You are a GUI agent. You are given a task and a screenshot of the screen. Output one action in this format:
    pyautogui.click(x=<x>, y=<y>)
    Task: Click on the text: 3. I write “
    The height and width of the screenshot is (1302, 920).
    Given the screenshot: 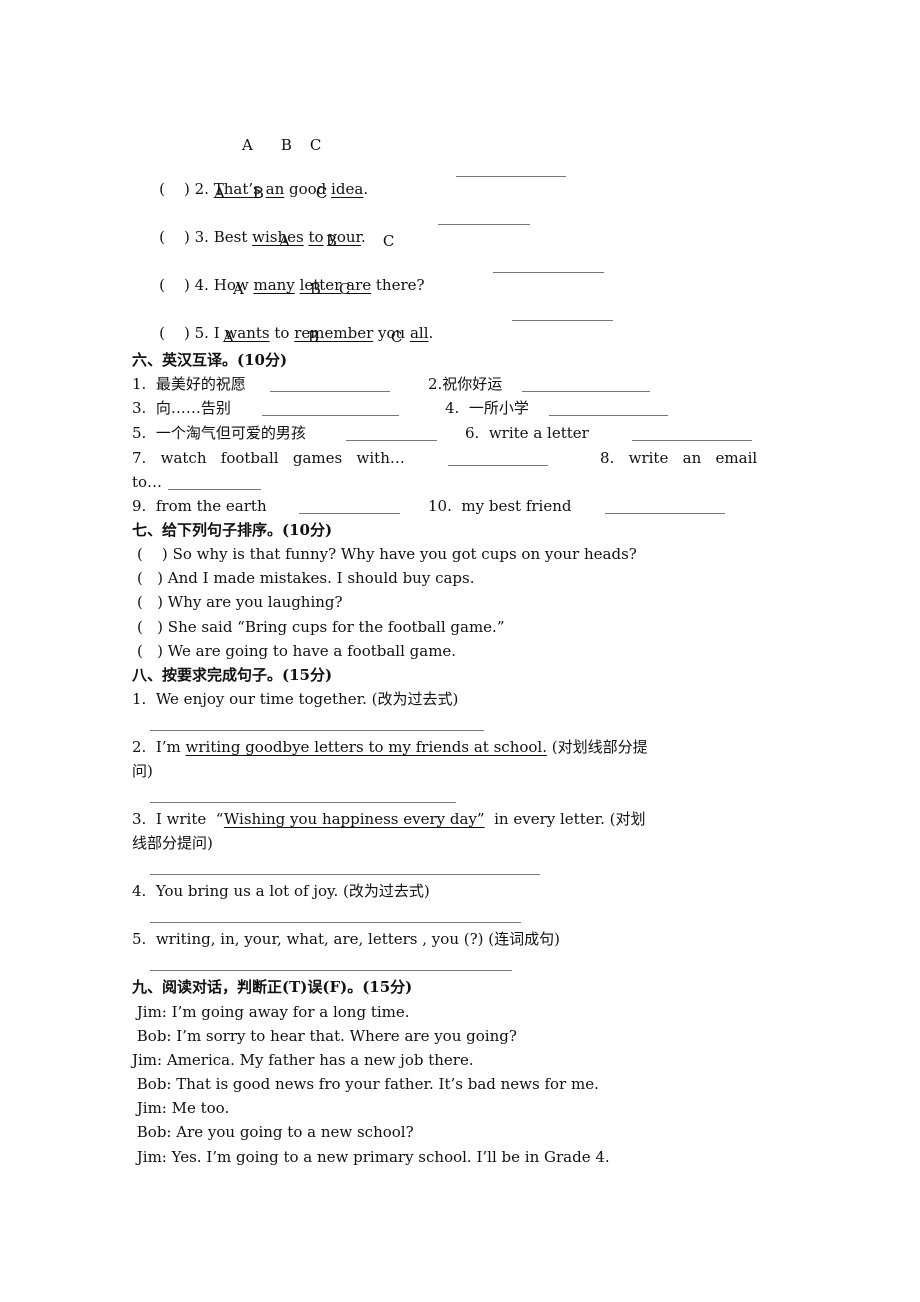 What is the action you would take?
    pyautogui.click(x=178, y=819)
    